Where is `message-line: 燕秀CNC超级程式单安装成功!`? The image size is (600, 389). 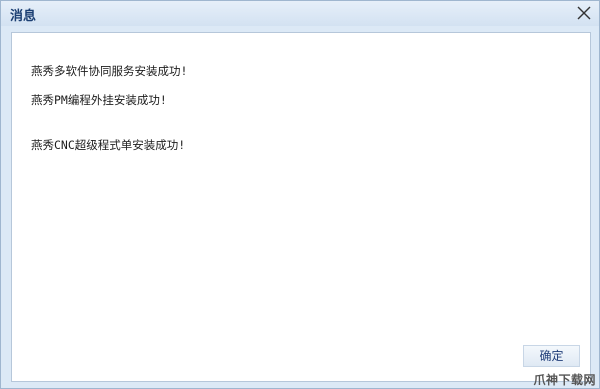
message-line: 燕秀CNC超级程式单安装成功! is located at coordinates (108, 145).